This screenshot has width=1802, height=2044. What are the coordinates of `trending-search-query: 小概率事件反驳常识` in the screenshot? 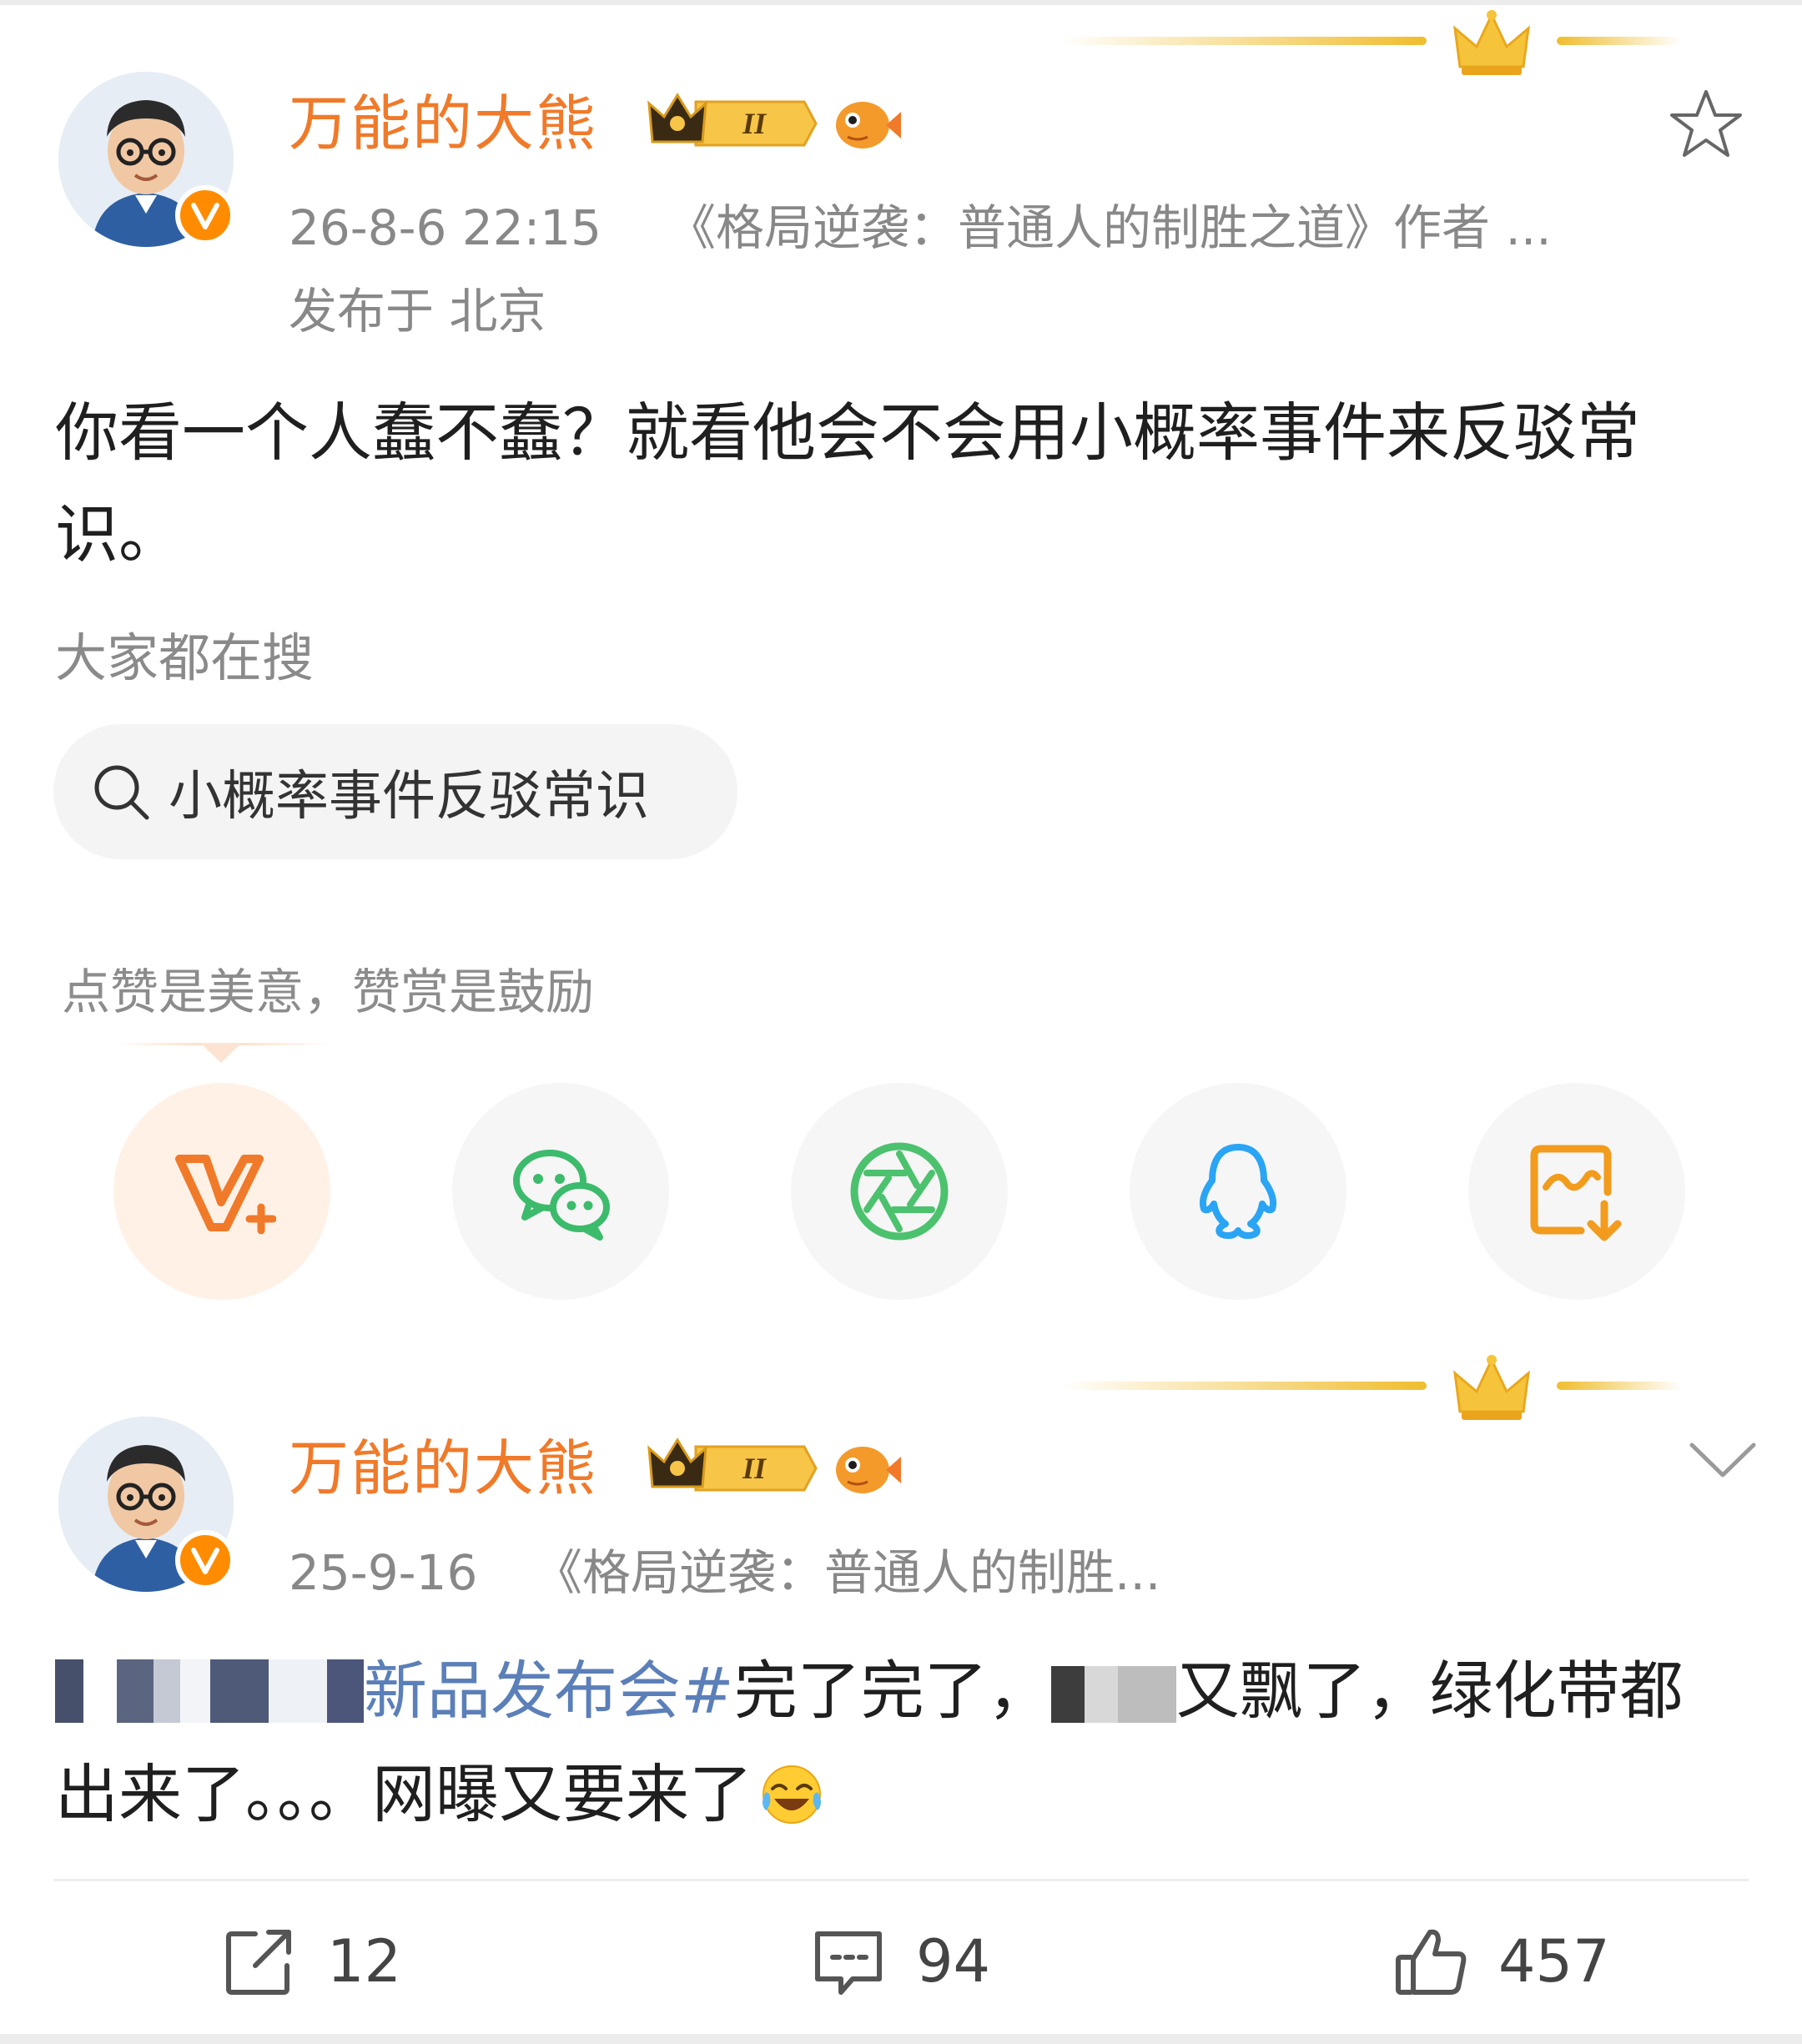 It's located at (409, 797).